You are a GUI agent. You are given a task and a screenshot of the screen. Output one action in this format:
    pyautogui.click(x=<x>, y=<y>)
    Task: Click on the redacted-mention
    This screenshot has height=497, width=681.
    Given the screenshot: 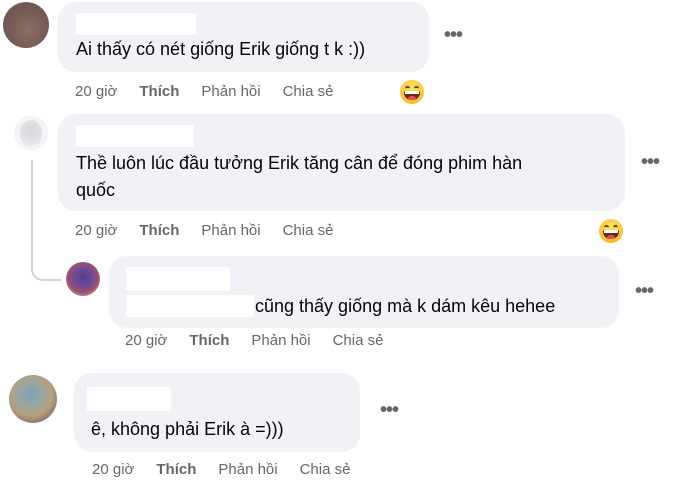 What is the action you would take?
    pyautogui.click(x=190, y=306)
    